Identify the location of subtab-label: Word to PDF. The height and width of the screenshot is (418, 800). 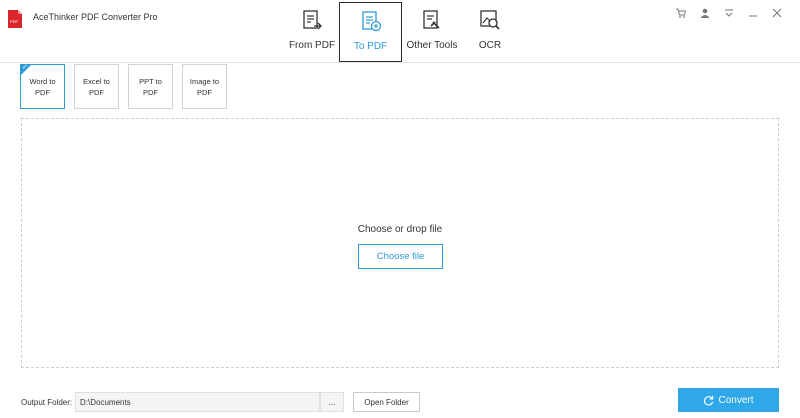
(42, 86).